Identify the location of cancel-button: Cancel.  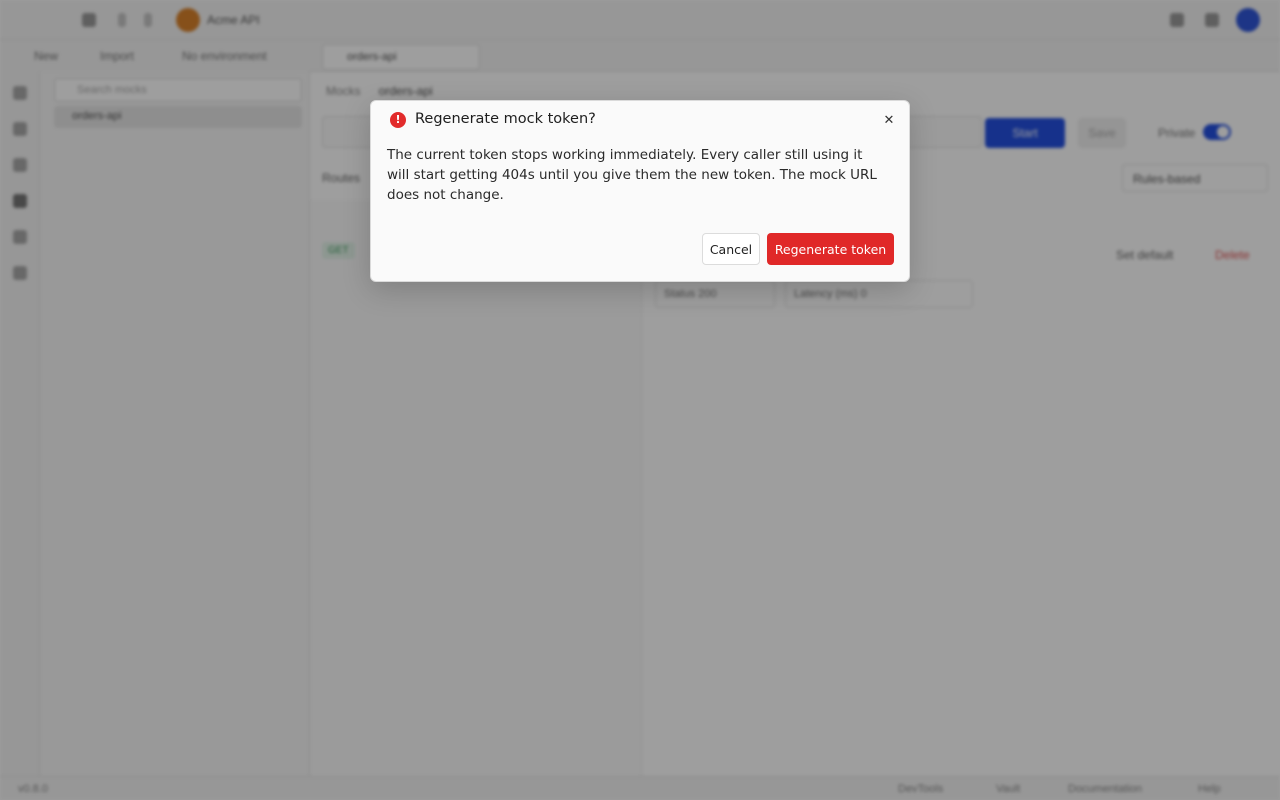
(731, 249).